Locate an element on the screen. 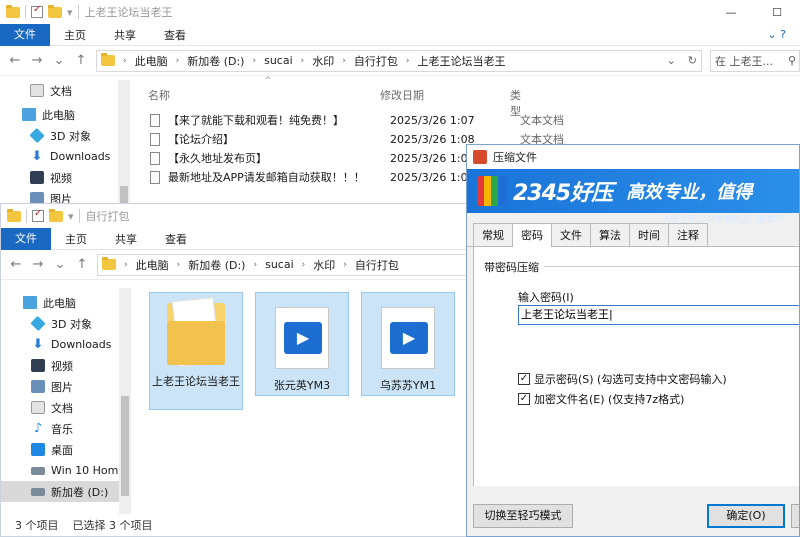 This screenshot has height=537, width=800. sidebar-item-label: 视频 is located at coordinates (62, 366).